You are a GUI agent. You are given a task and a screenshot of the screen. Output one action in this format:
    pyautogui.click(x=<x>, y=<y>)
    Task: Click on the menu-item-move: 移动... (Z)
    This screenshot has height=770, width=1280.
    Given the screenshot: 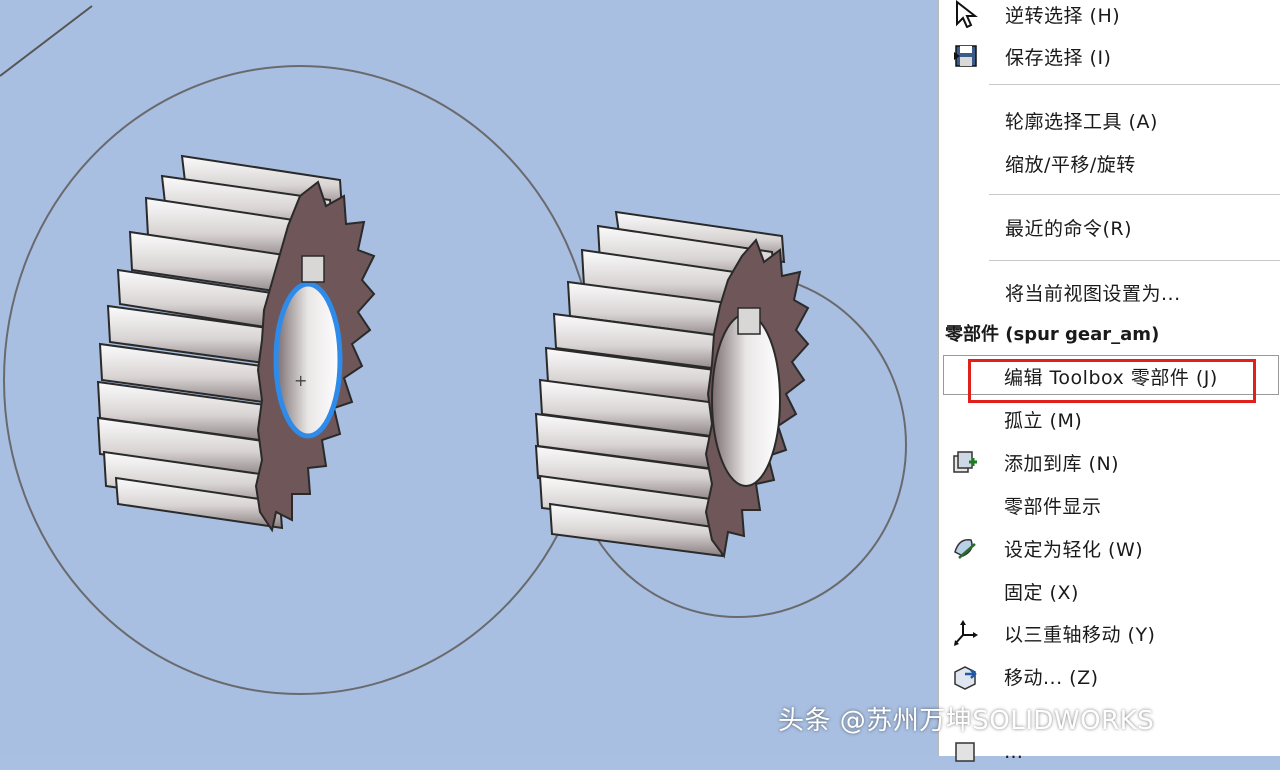 What is the action you would take?
    pyautogui.click(x=1109, y=676)
    